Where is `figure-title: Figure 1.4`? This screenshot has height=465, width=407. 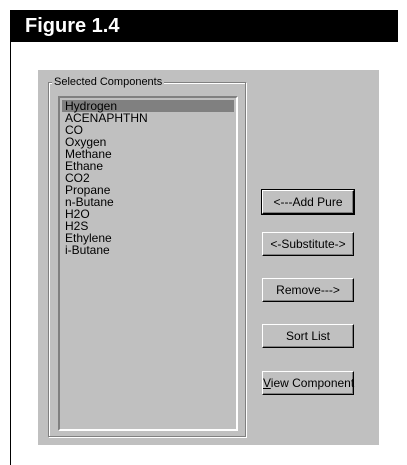
figure-title: Figure 1.4 is located at coordinates (204, 26).